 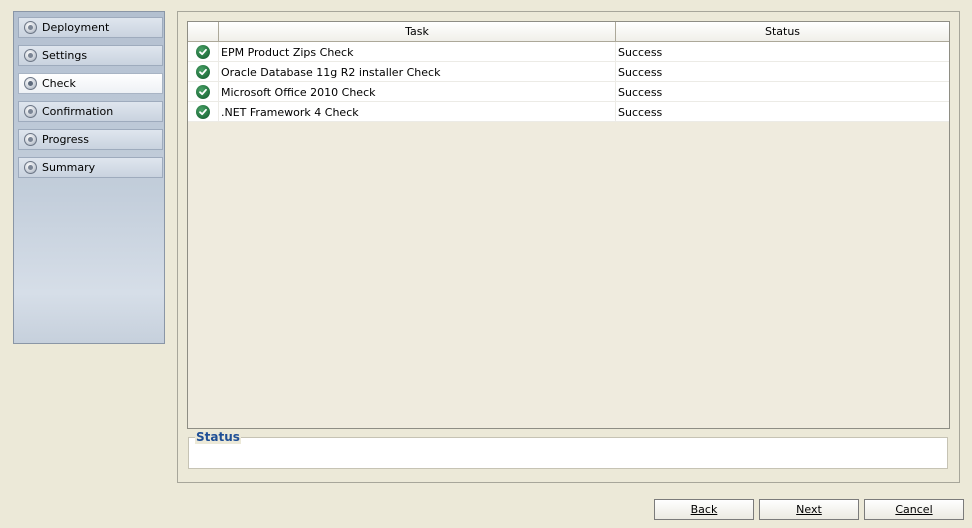 I want to click on sidebar-item-label: Summary, so click(x=69, y=167).